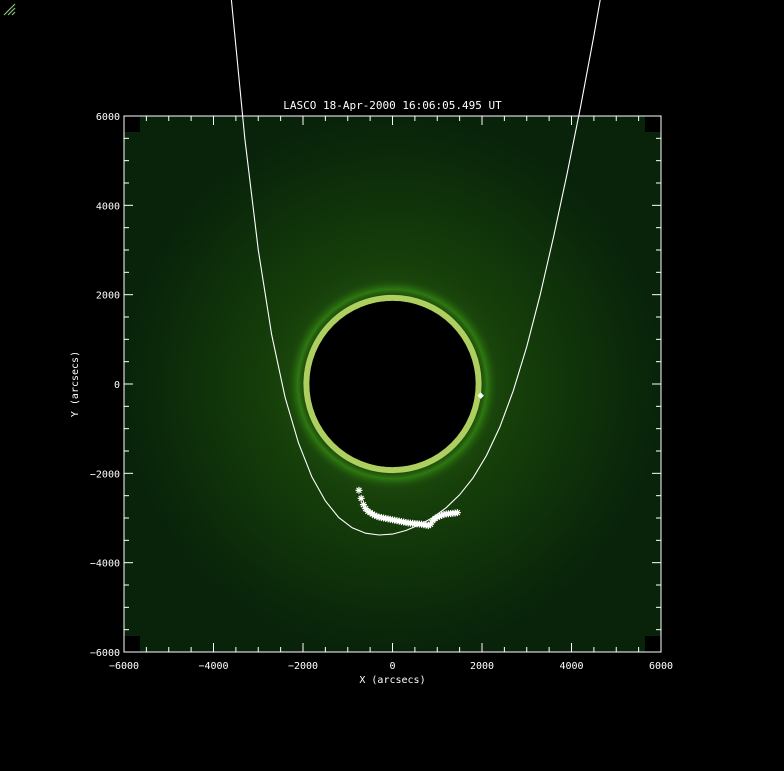 Image resolution: width=784 pixels, height=771 pixels. What do you see at coordinates (392, 105) in the screenshot?
I see `chart-title: LASCO 18-Apr-2000 16:06:05.495 UT` at bounding box center [392, 105].